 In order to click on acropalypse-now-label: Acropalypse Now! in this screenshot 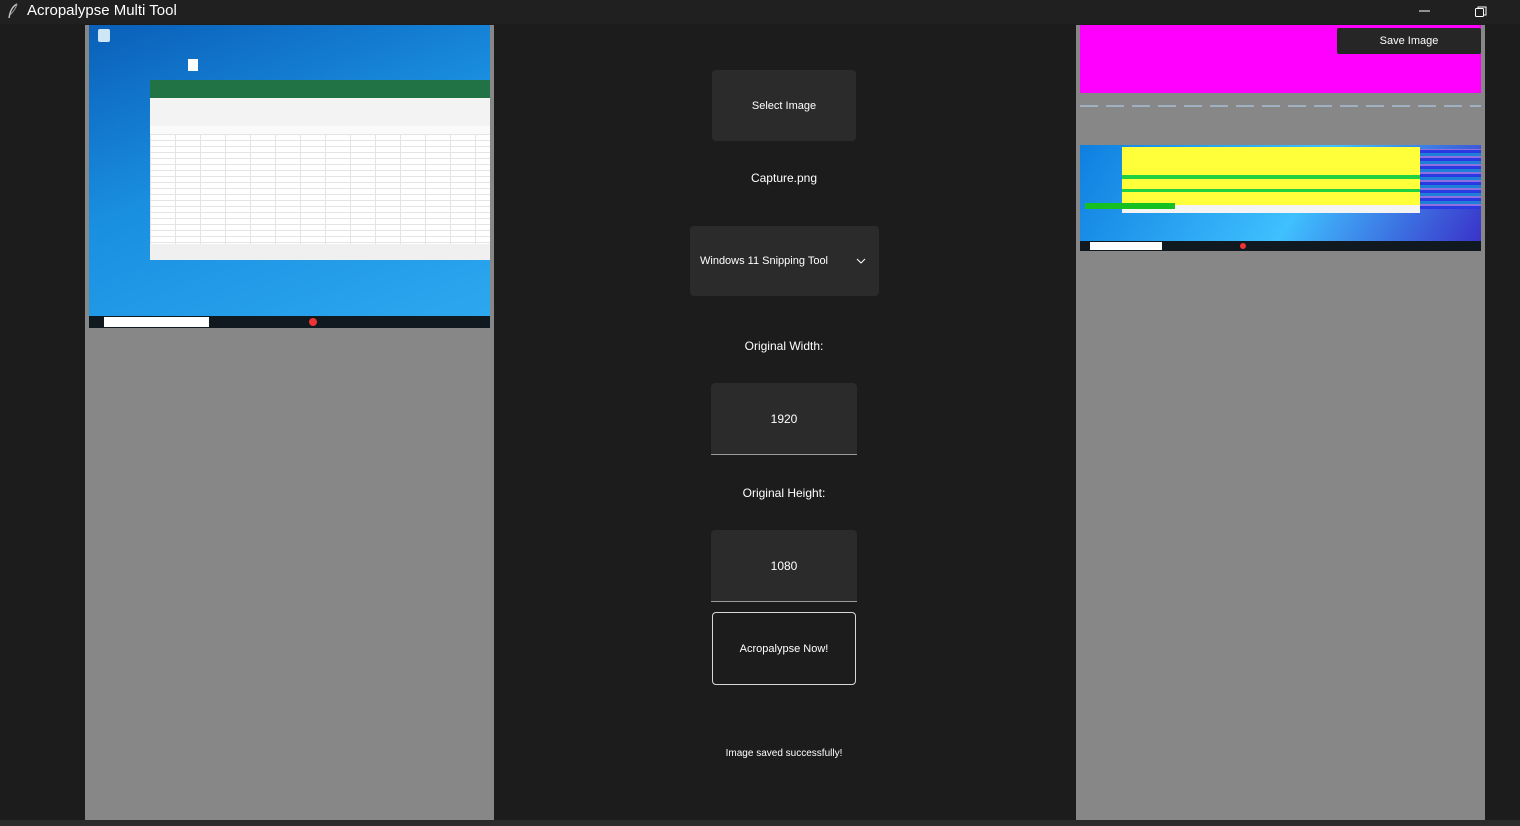, I will do `click(784, 648)`.